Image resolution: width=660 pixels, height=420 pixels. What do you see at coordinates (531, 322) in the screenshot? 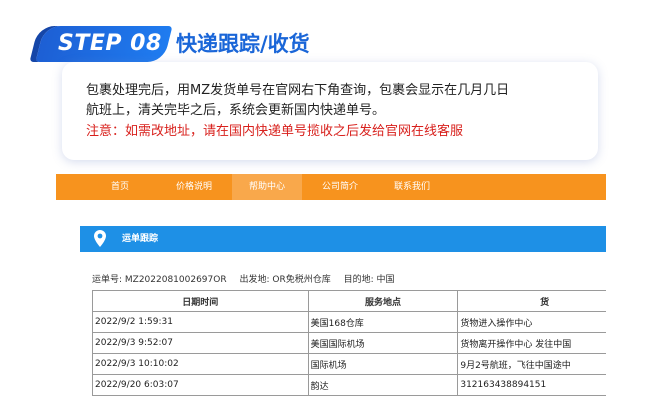
I see `cell-status: 货物进入操作中心` at bounding box center [531, 322].